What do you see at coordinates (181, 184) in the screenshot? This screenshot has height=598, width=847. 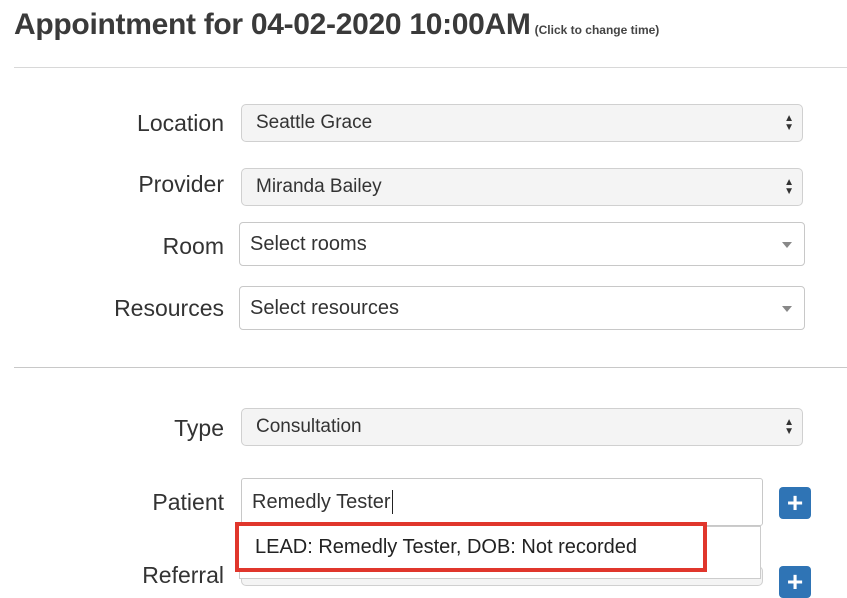 I see `provider-label: Provider` at bounding box center [181, 184].